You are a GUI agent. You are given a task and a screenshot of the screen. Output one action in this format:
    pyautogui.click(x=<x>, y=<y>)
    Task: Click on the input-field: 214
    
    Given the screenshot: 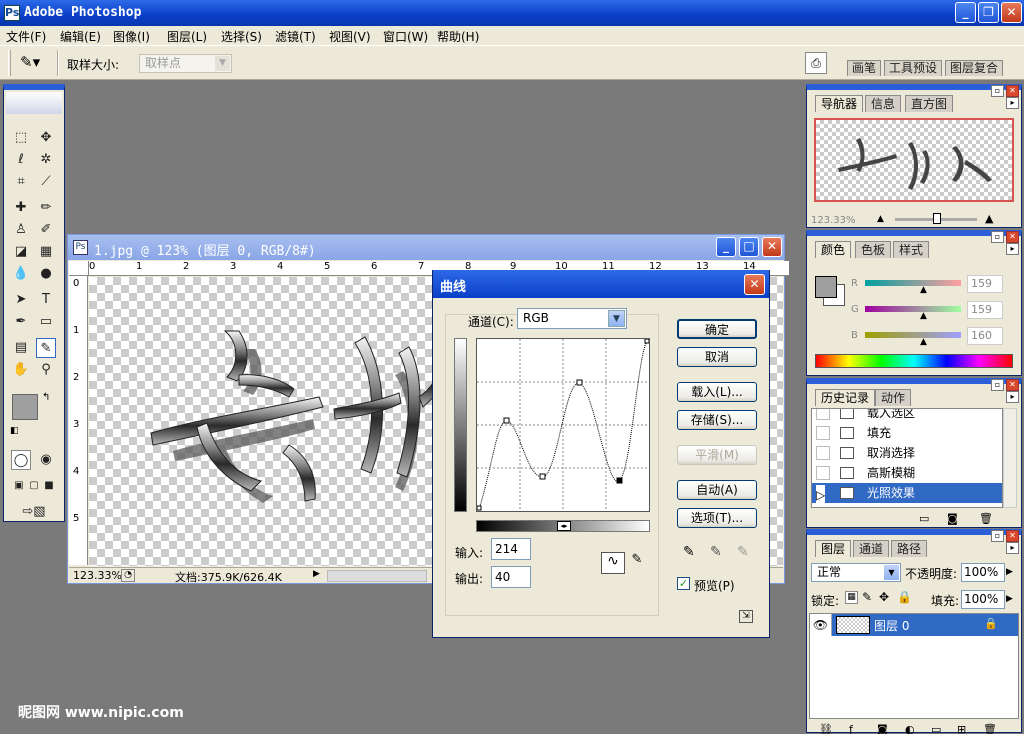 What is the action you would take?
    pyautogui.click(x=511, y=549)
    